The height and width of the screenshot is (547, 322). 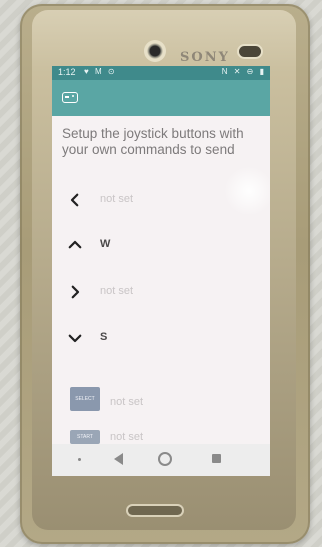 I want to click on chevron-up-icon, so click(x=76, y=245).